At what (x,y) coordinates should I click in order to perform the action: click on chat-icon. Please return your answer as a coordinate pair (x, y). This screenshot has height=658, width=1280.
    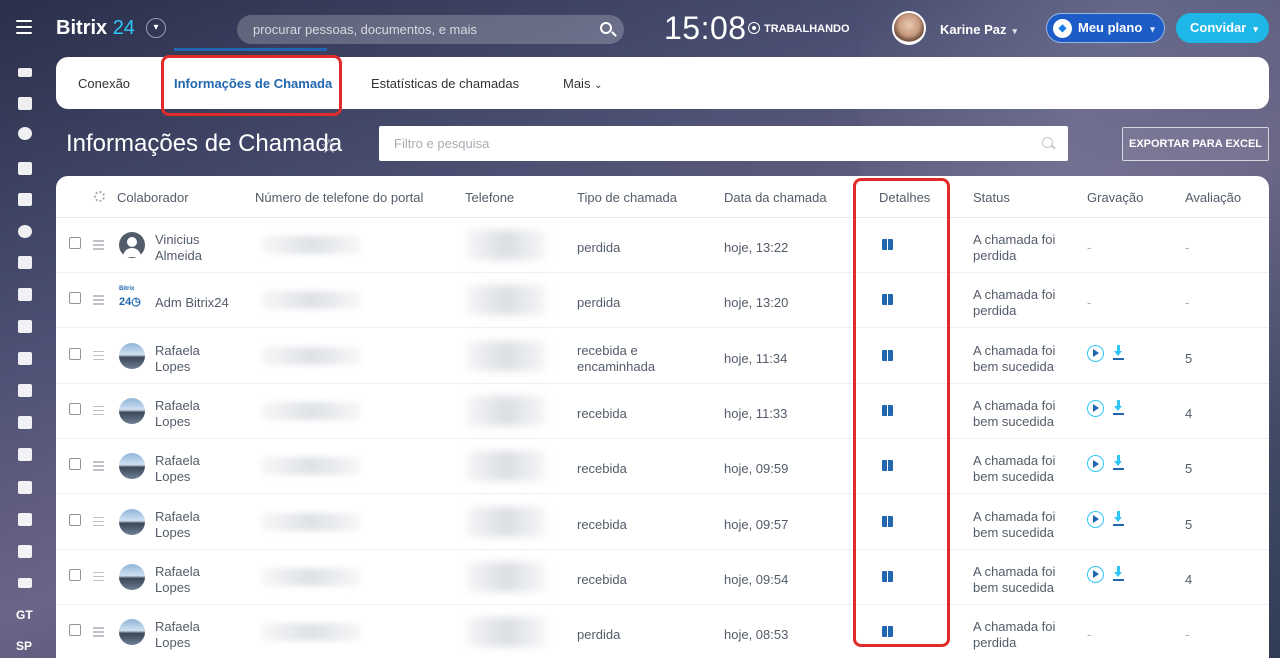
    Looking at the image, I should click on (25, 422).